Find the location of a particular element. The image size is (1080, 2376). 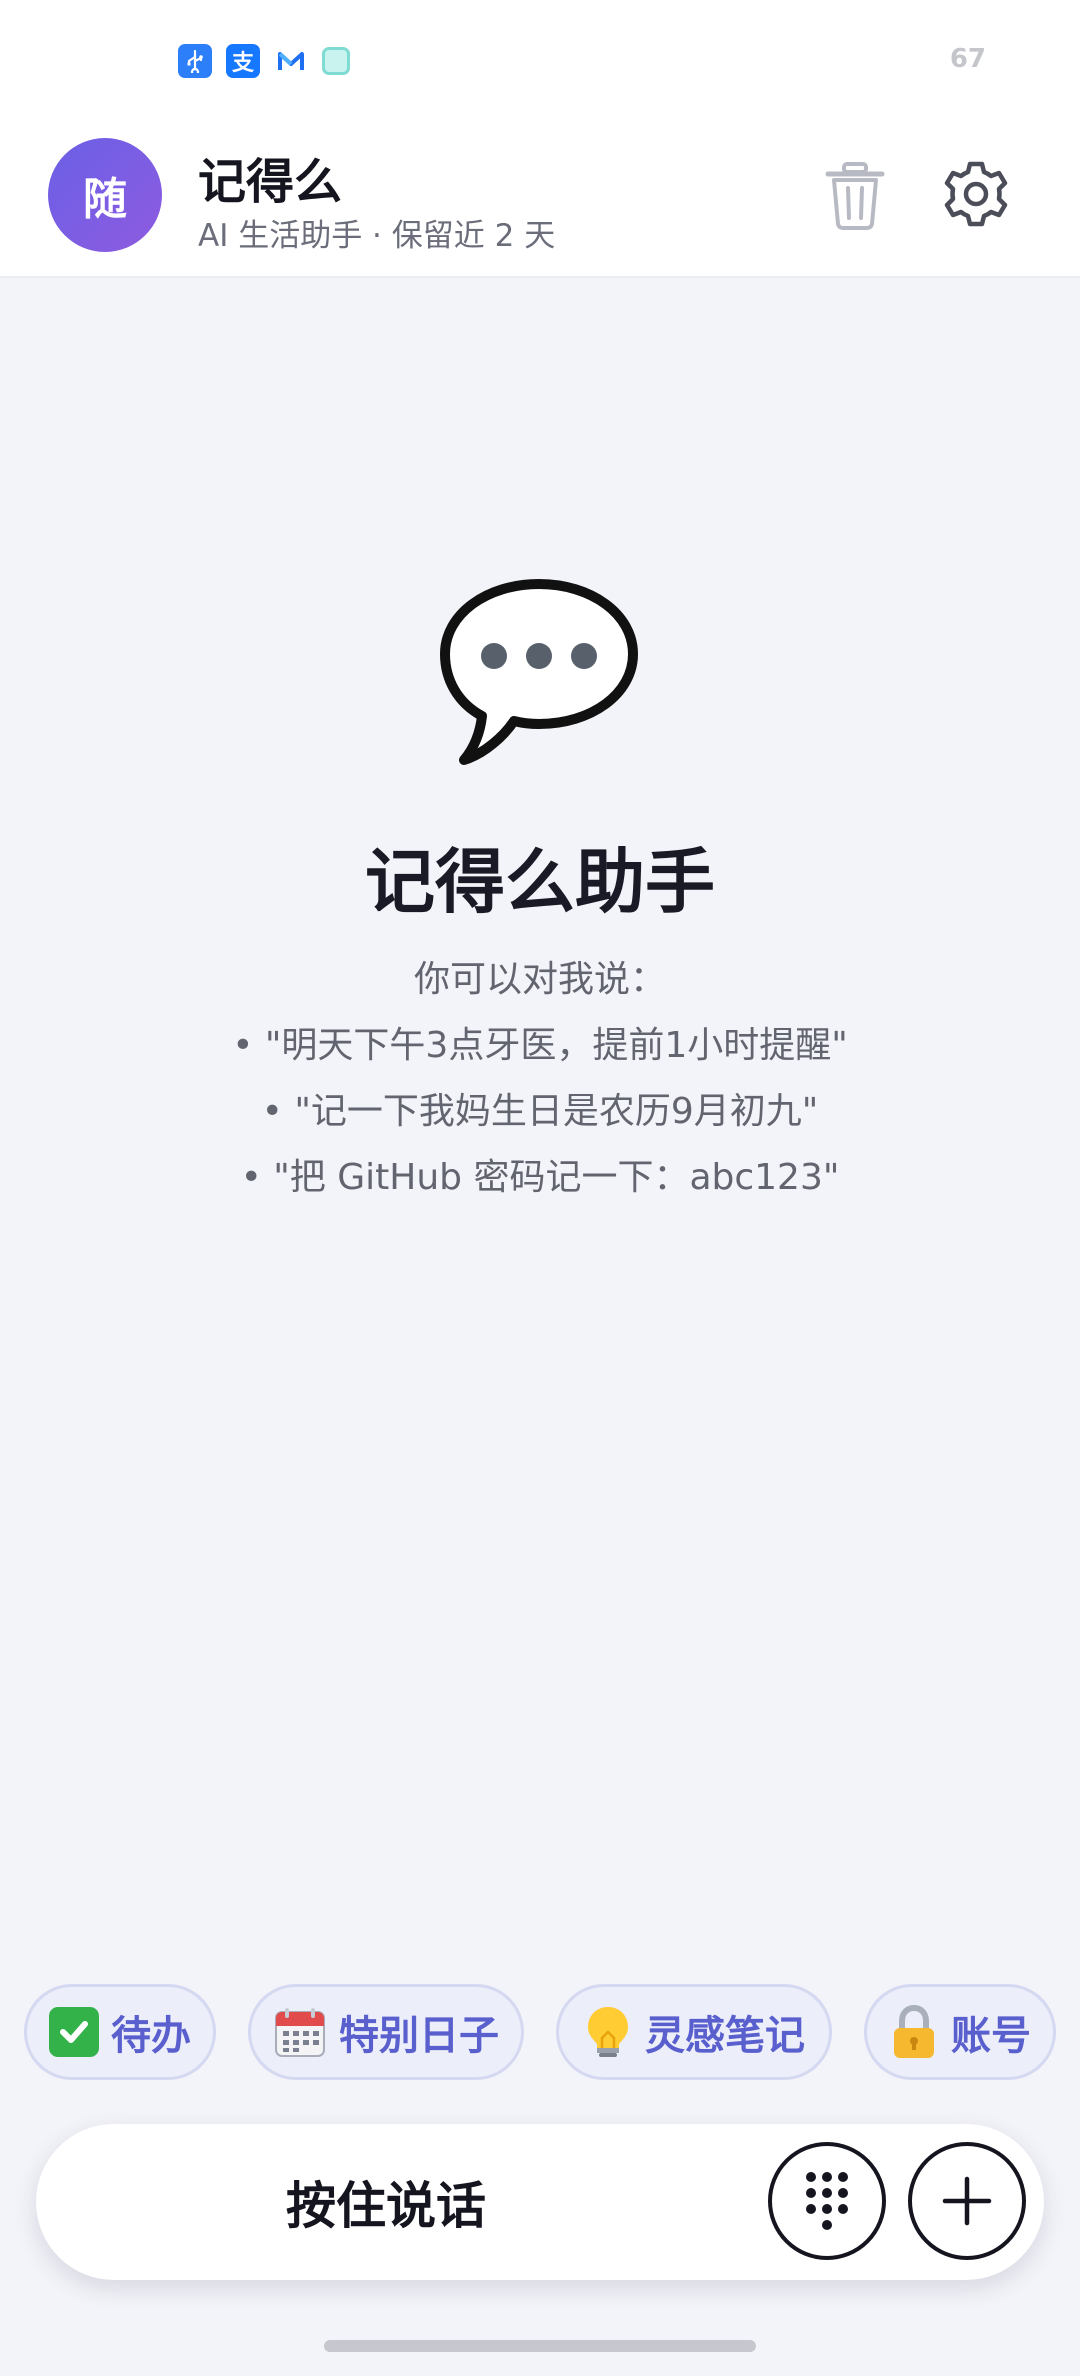

quick-category-chips: 待办 特别日子 灵感笔记 账号 is located at coordinates (540, 2032).